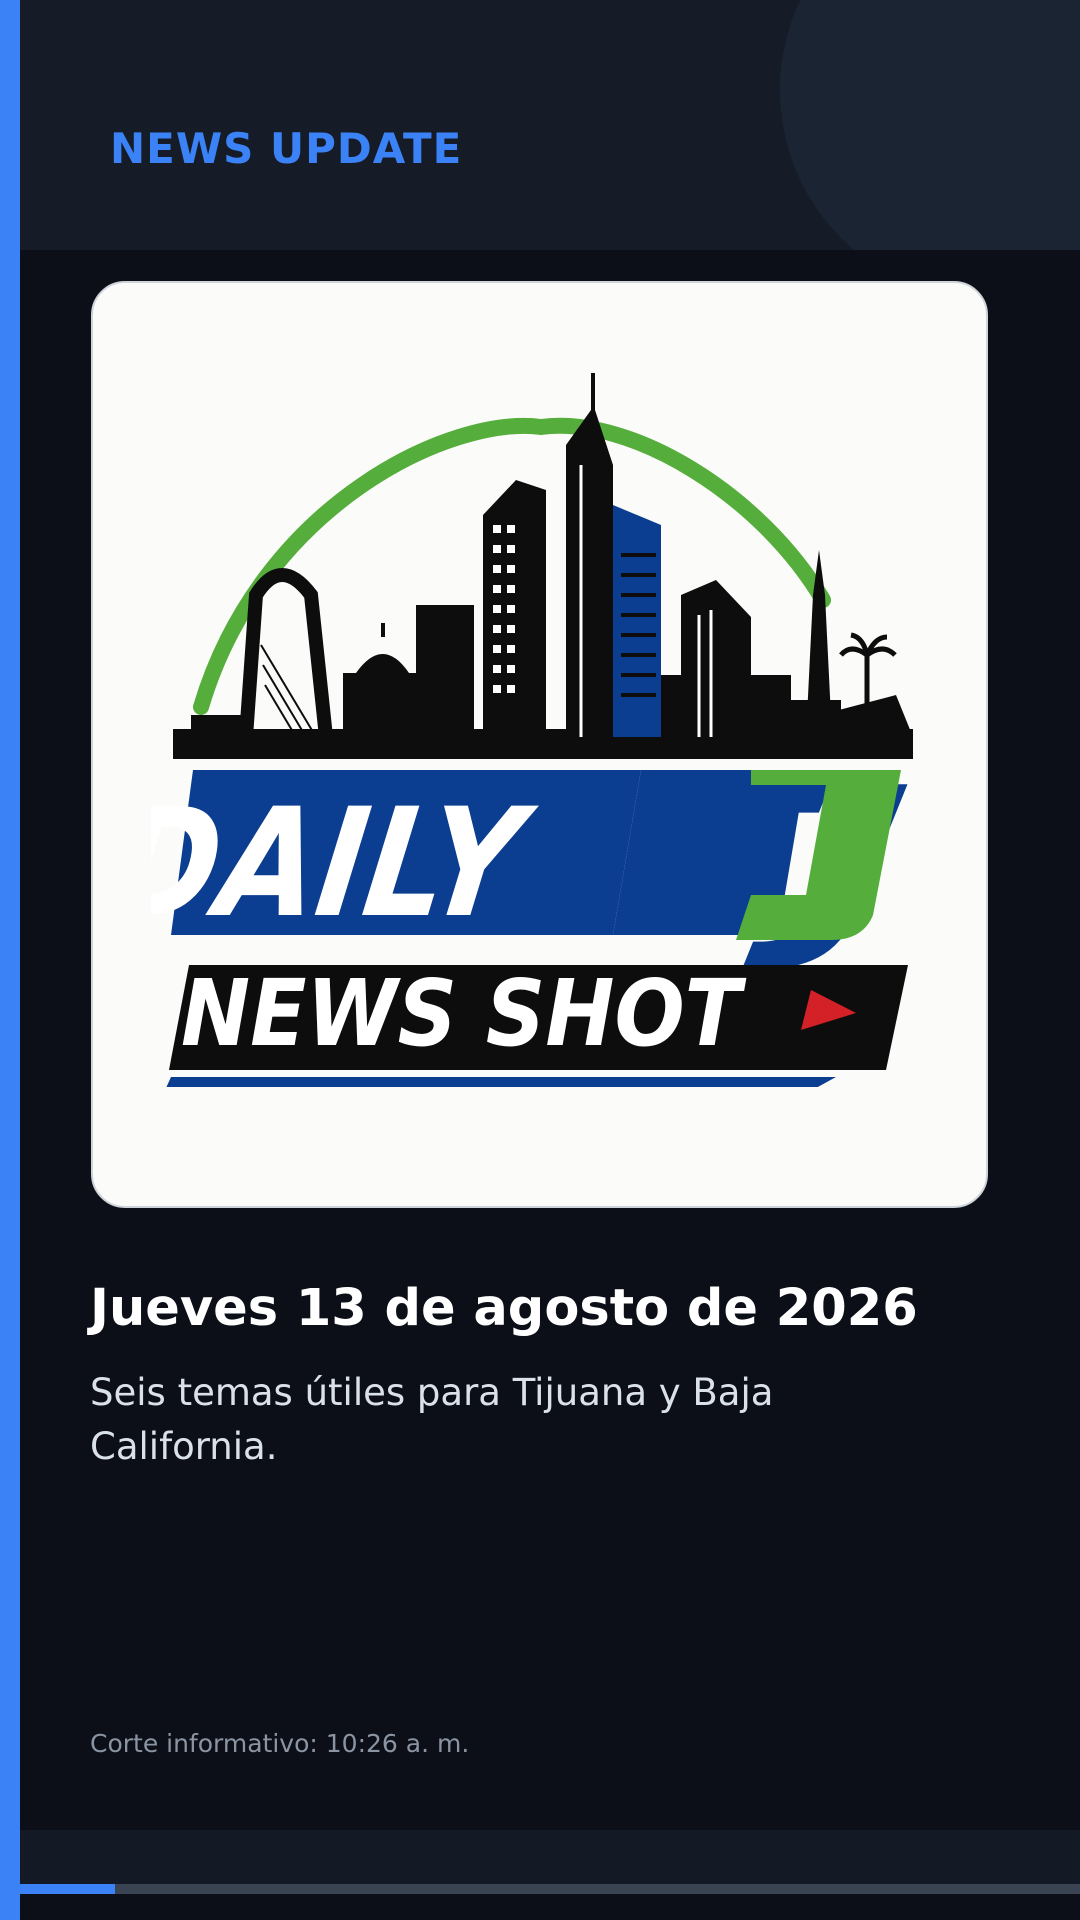  Describe the element at coordinates (501, 1082) in the screenshot. I see `logo-underline` at that location.